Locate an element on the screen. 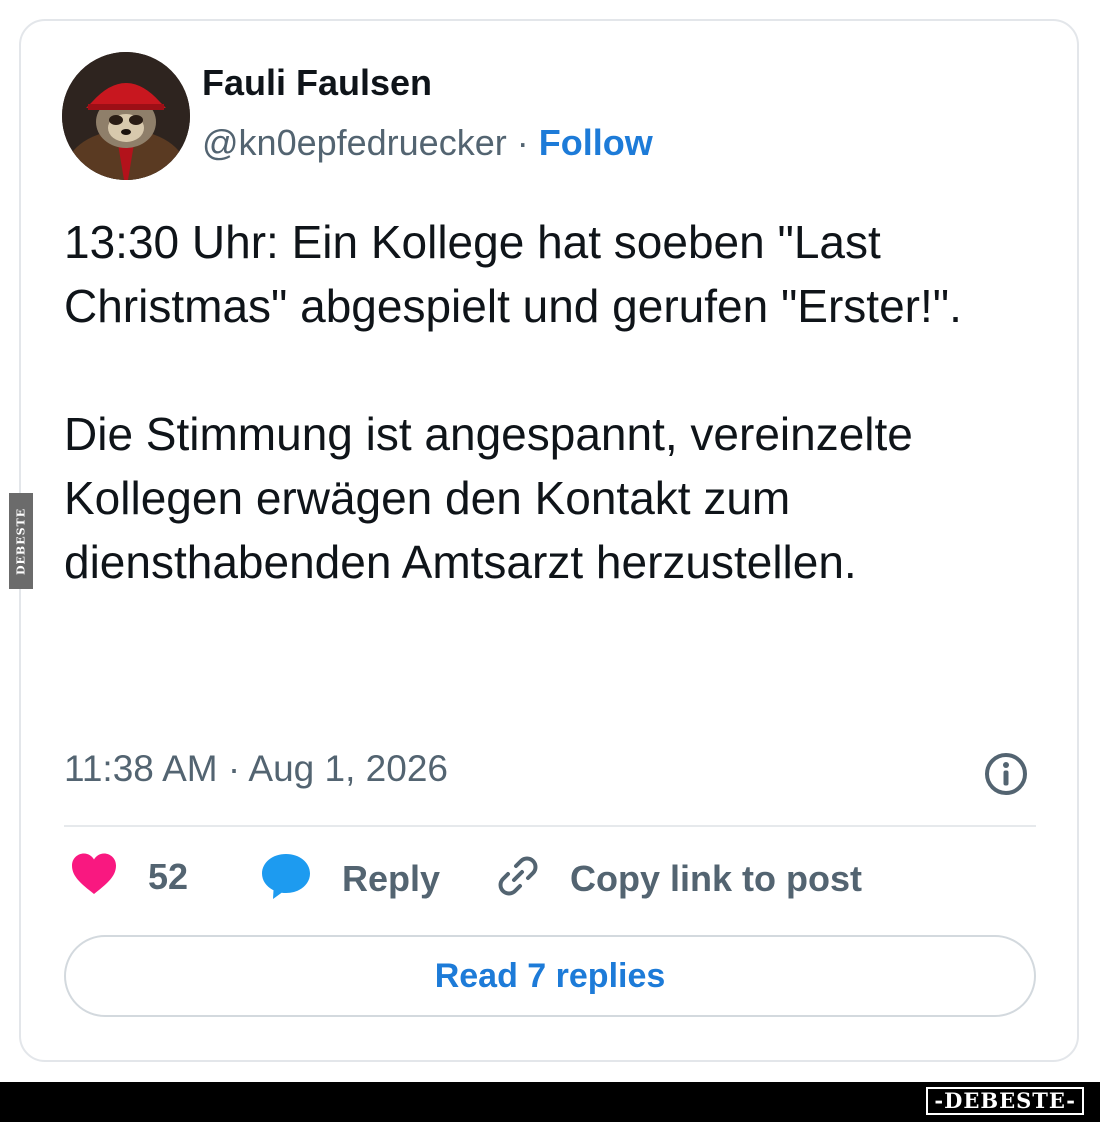 This screenshot has height=1122, width=1100. side-watermark: DEBESTE is located at coordinates (21, 541).